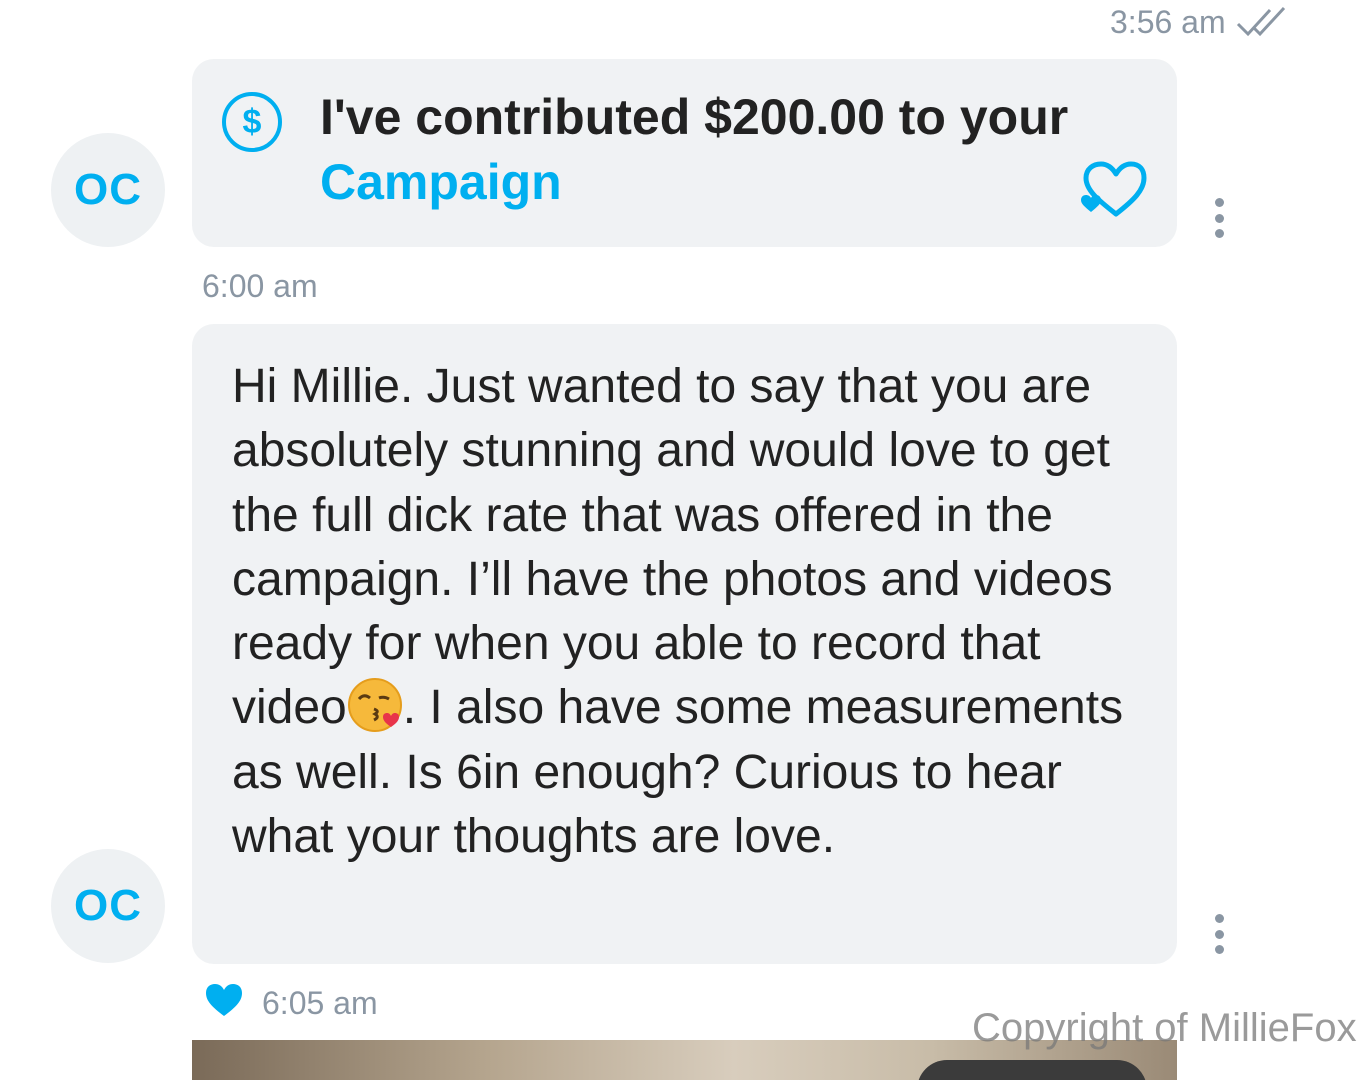  What do you see at coordinates (320, 1003) in the screenshot?
I see `message-time: 6:05 am` at bounding box center [320, 1003].